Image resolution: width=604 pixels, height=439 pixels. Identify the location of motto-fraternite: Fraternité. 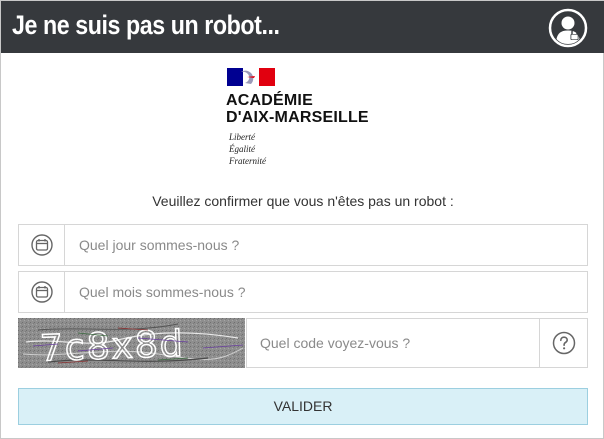
(247, 161).